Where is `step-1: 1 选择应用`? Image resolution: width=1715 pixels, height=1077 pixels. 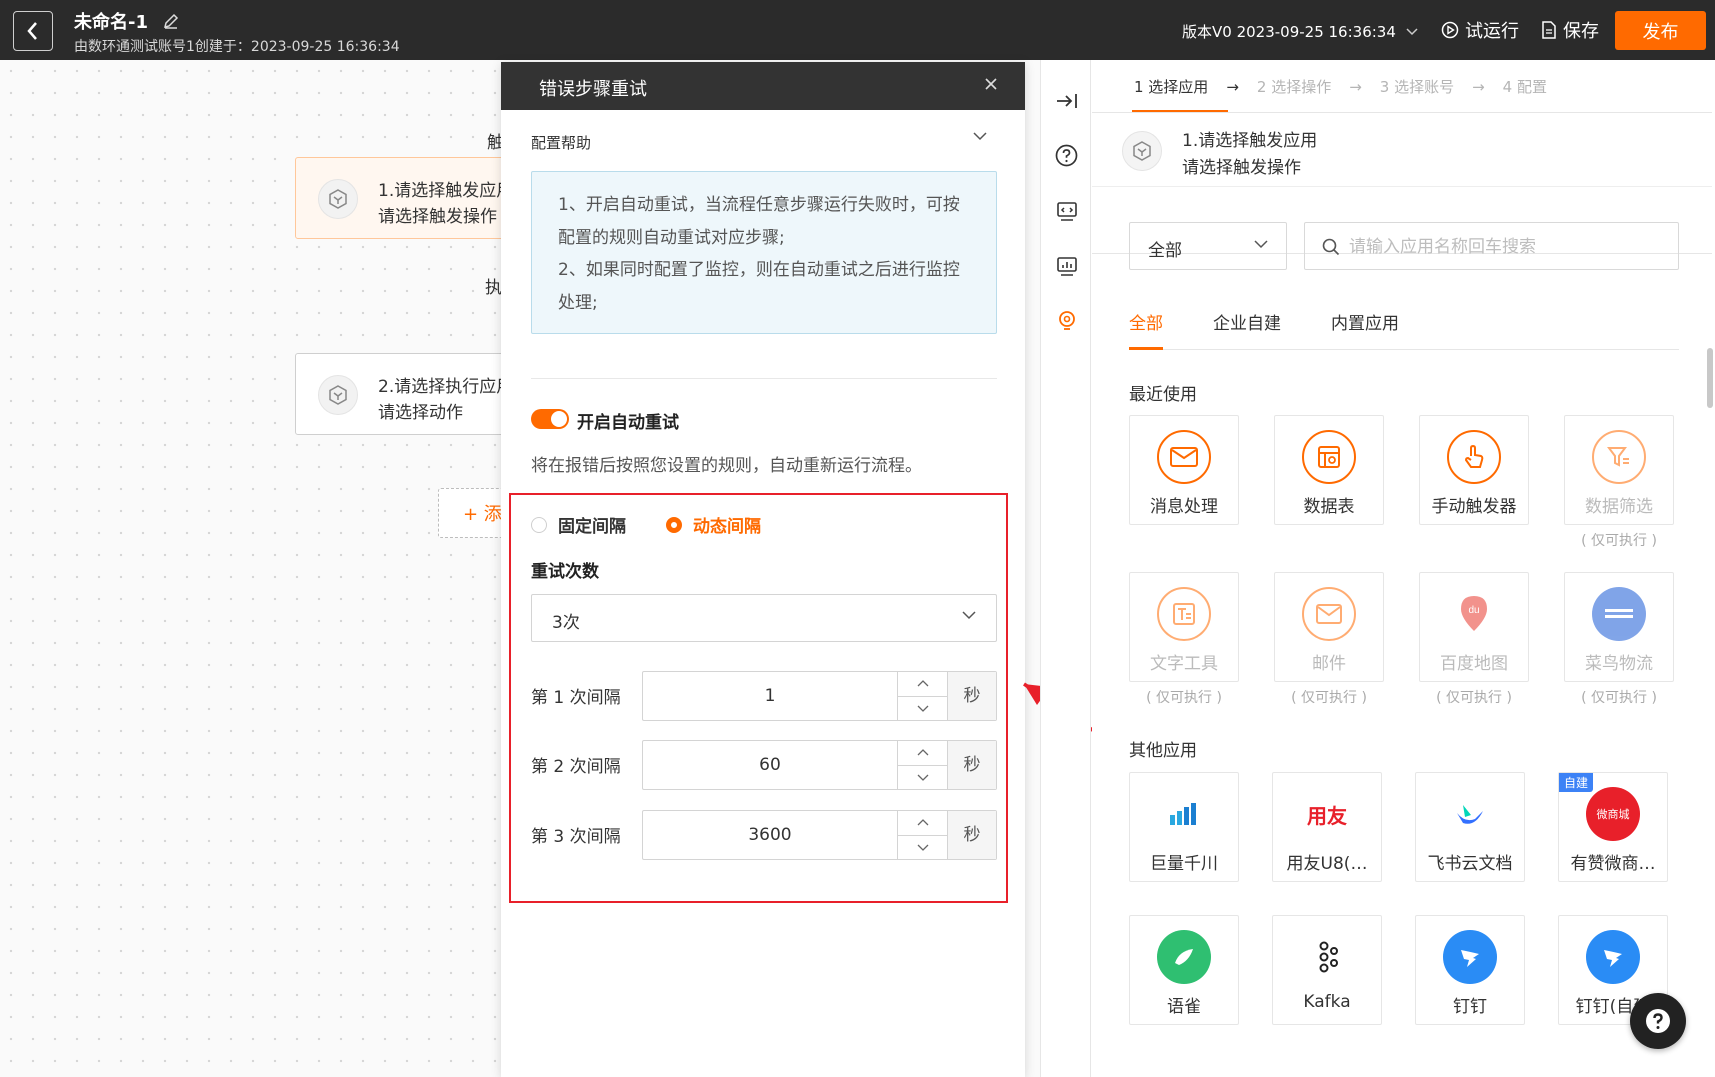 step-1: 1 选择应用 is located at coordinates (1171, 86).